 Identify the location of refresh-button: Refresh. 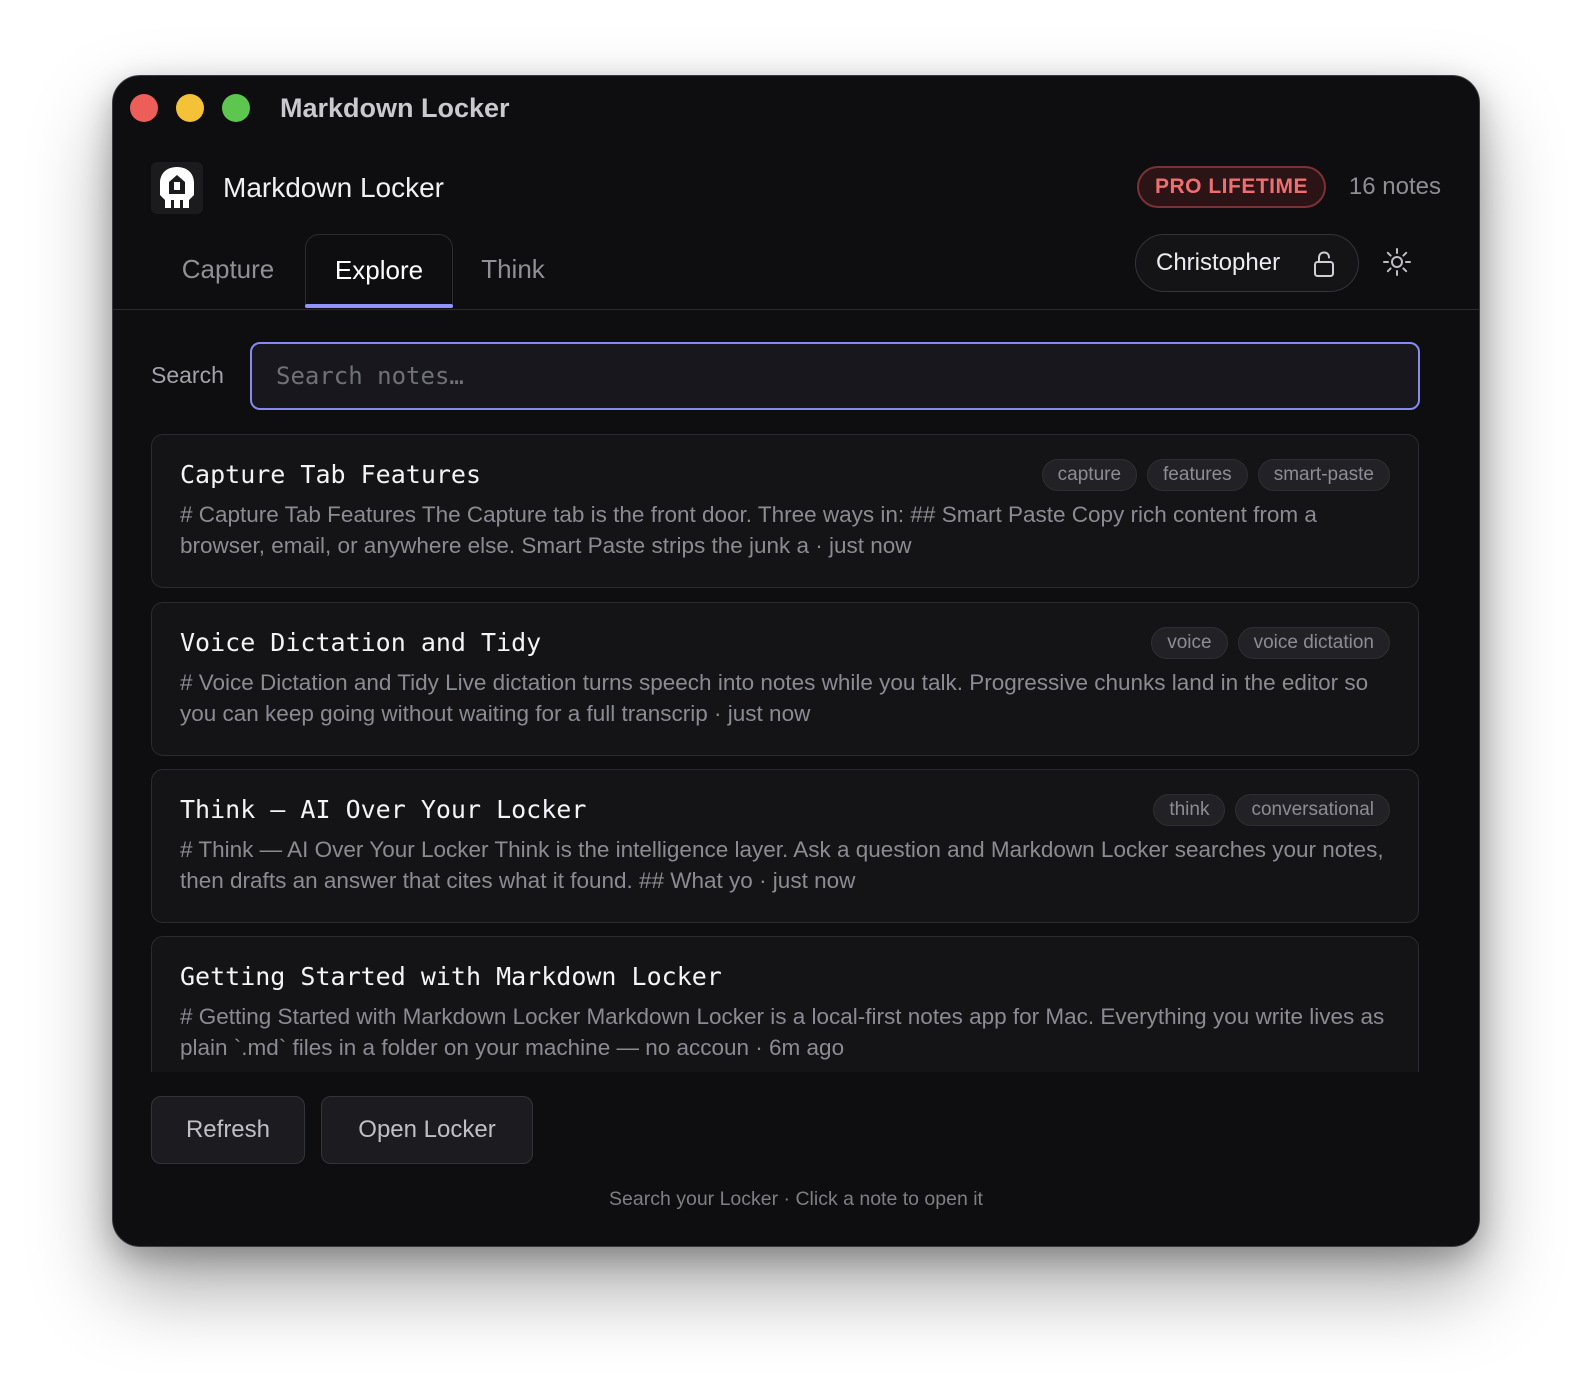
(228, 1130).